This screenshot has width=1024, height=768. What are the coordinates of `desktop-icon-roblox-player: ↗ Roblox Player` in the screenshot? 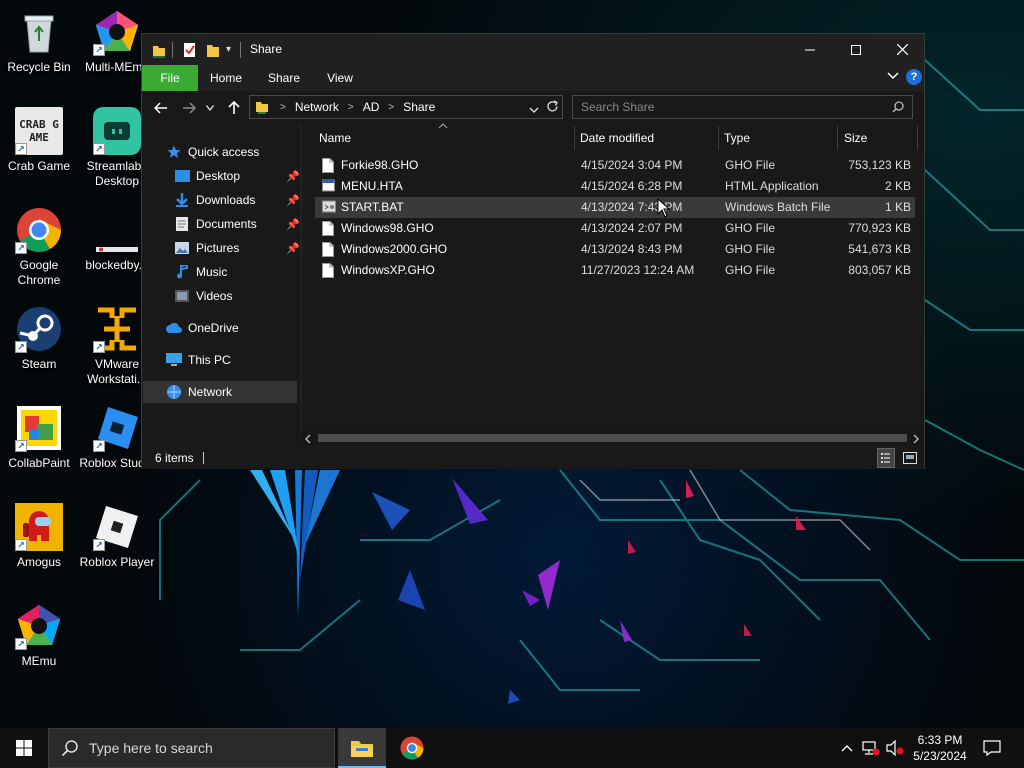 It's located at (117, 543).